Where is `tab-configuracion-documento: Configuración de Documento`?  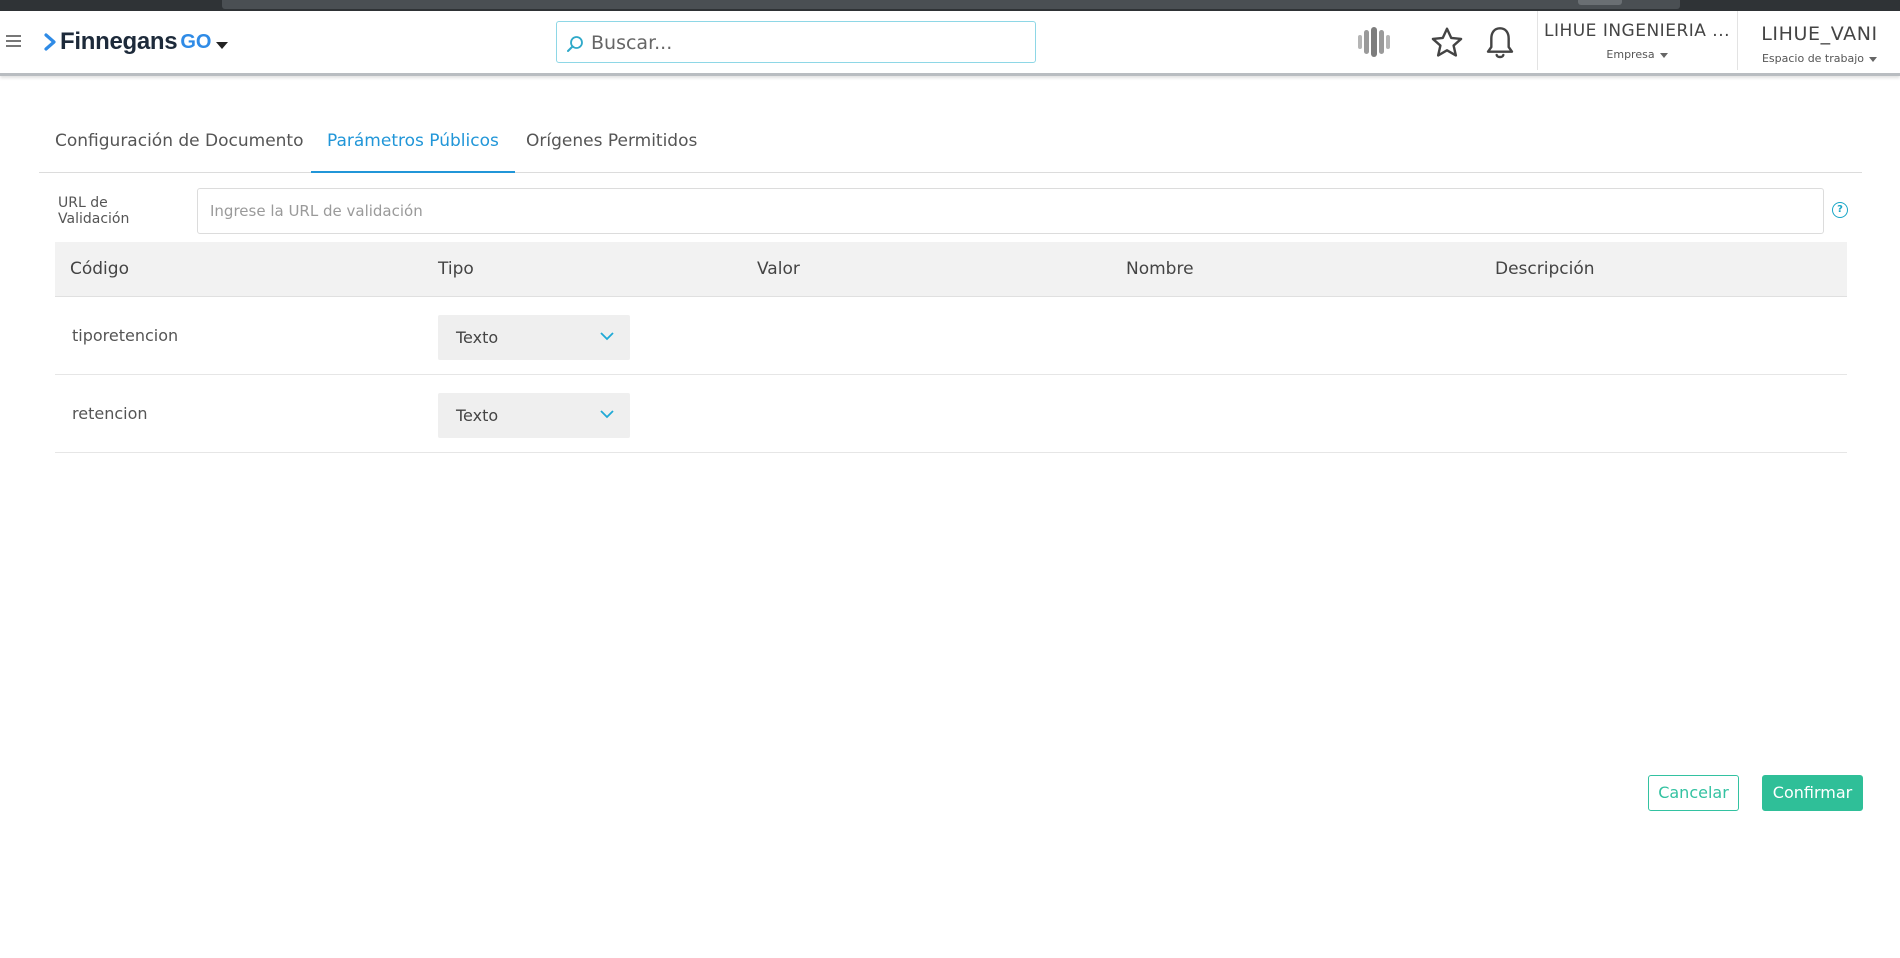 tab-configuracion-documento: Configuración de Documento is located at coordinates (179, 141).